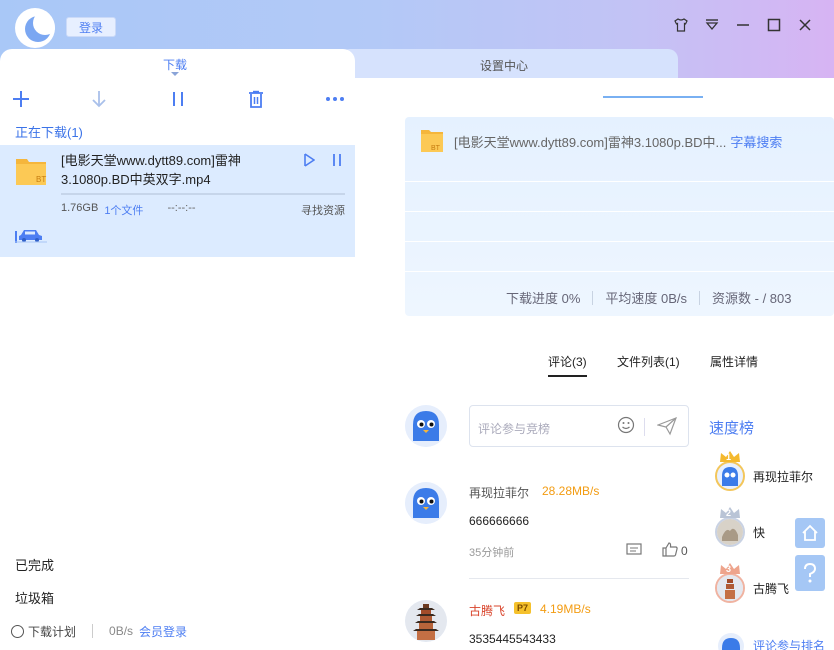 The image size is (834, 650). Describe the element at coordinates (646, 298) in the screenshot. I see `avg-speed-stat: 平均速度 0B/s` at that location.